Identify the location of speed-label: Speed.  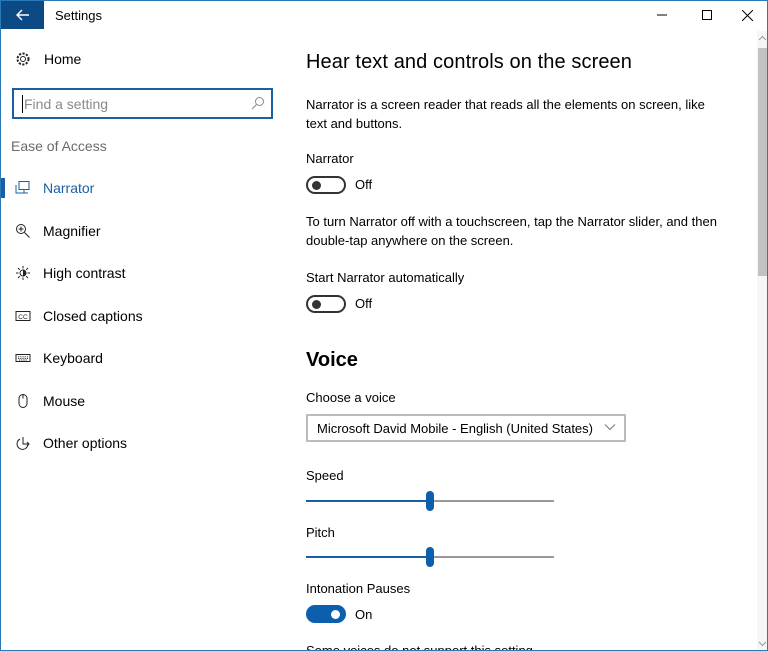
(325, 475).